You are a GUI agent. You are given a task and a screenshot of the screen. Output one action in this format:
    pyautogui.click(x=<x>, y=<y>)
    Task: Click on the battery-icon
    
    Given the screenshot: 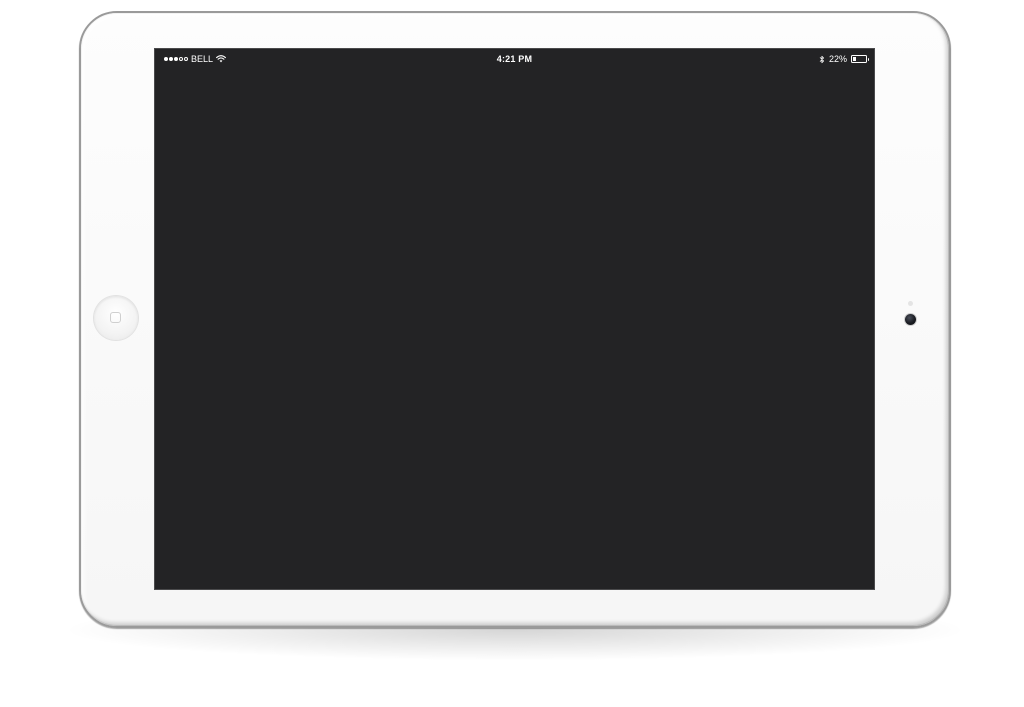 What is the action you would take?
    pyautogui.click(x=860, y=59)
    